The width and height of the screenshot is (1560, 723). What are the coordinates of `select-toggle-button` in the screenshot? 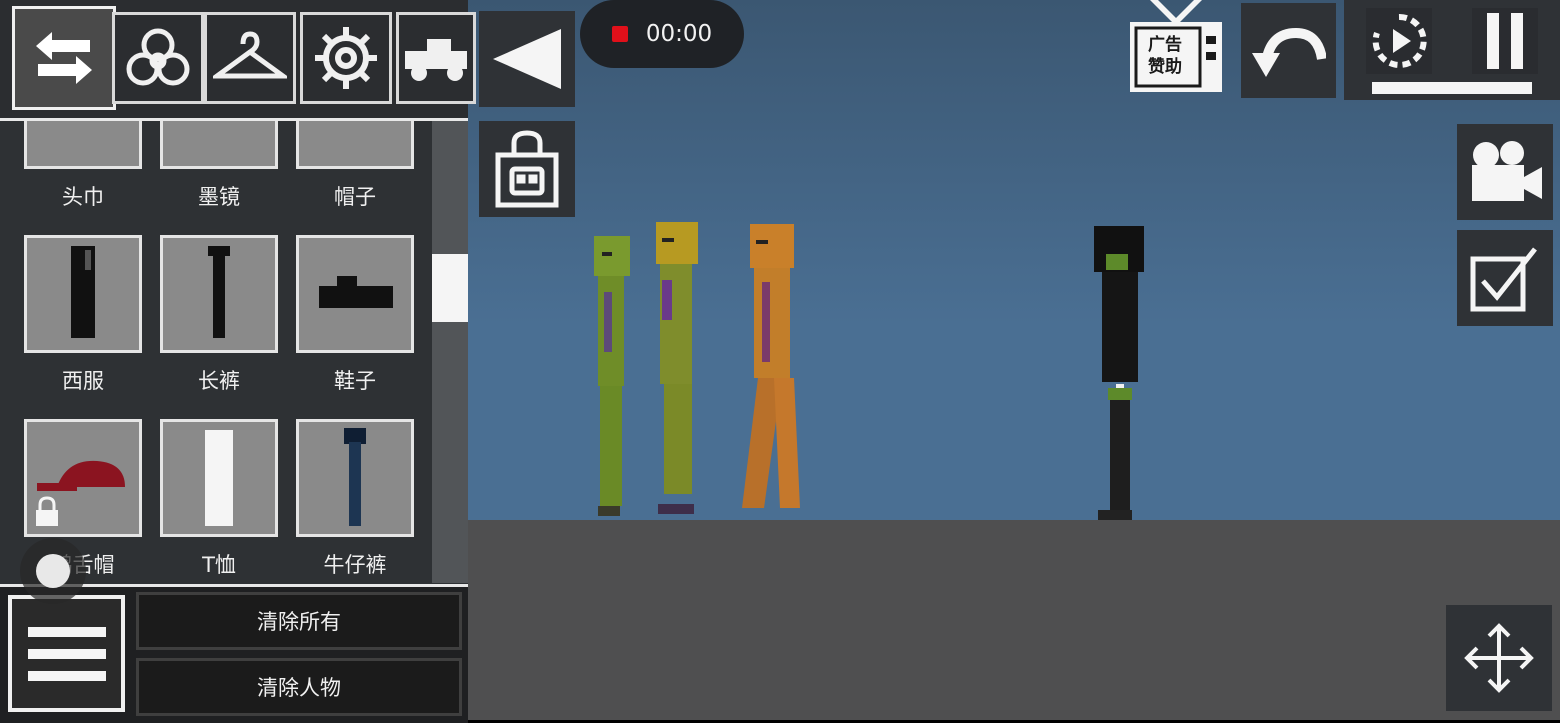 It's located at (1505, 278).